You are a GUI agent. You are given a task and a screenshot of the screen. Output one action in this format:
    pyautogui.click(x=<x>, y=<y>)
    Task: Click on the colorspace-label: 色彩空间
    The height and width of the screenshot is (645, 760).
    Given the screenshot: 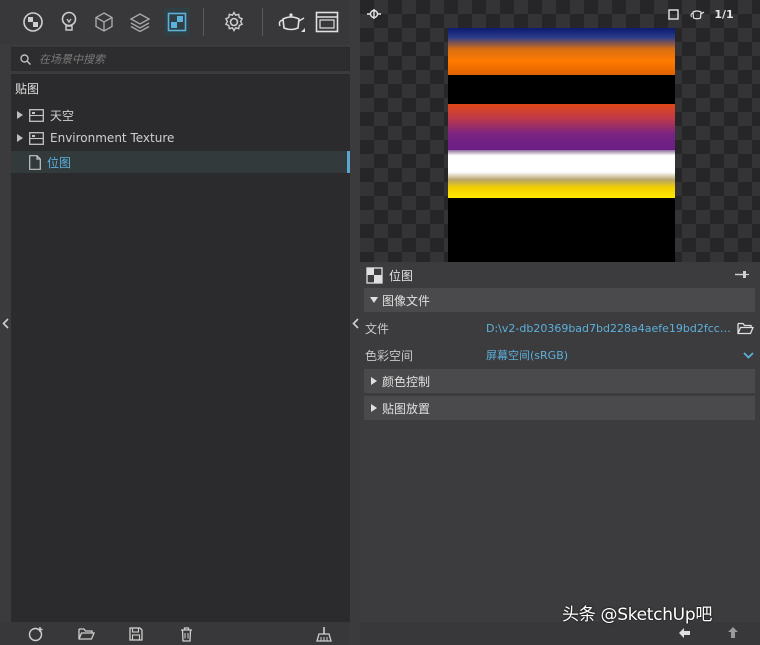 What is the action you would take?
    pyautogui.click(x=389, y=355)
    